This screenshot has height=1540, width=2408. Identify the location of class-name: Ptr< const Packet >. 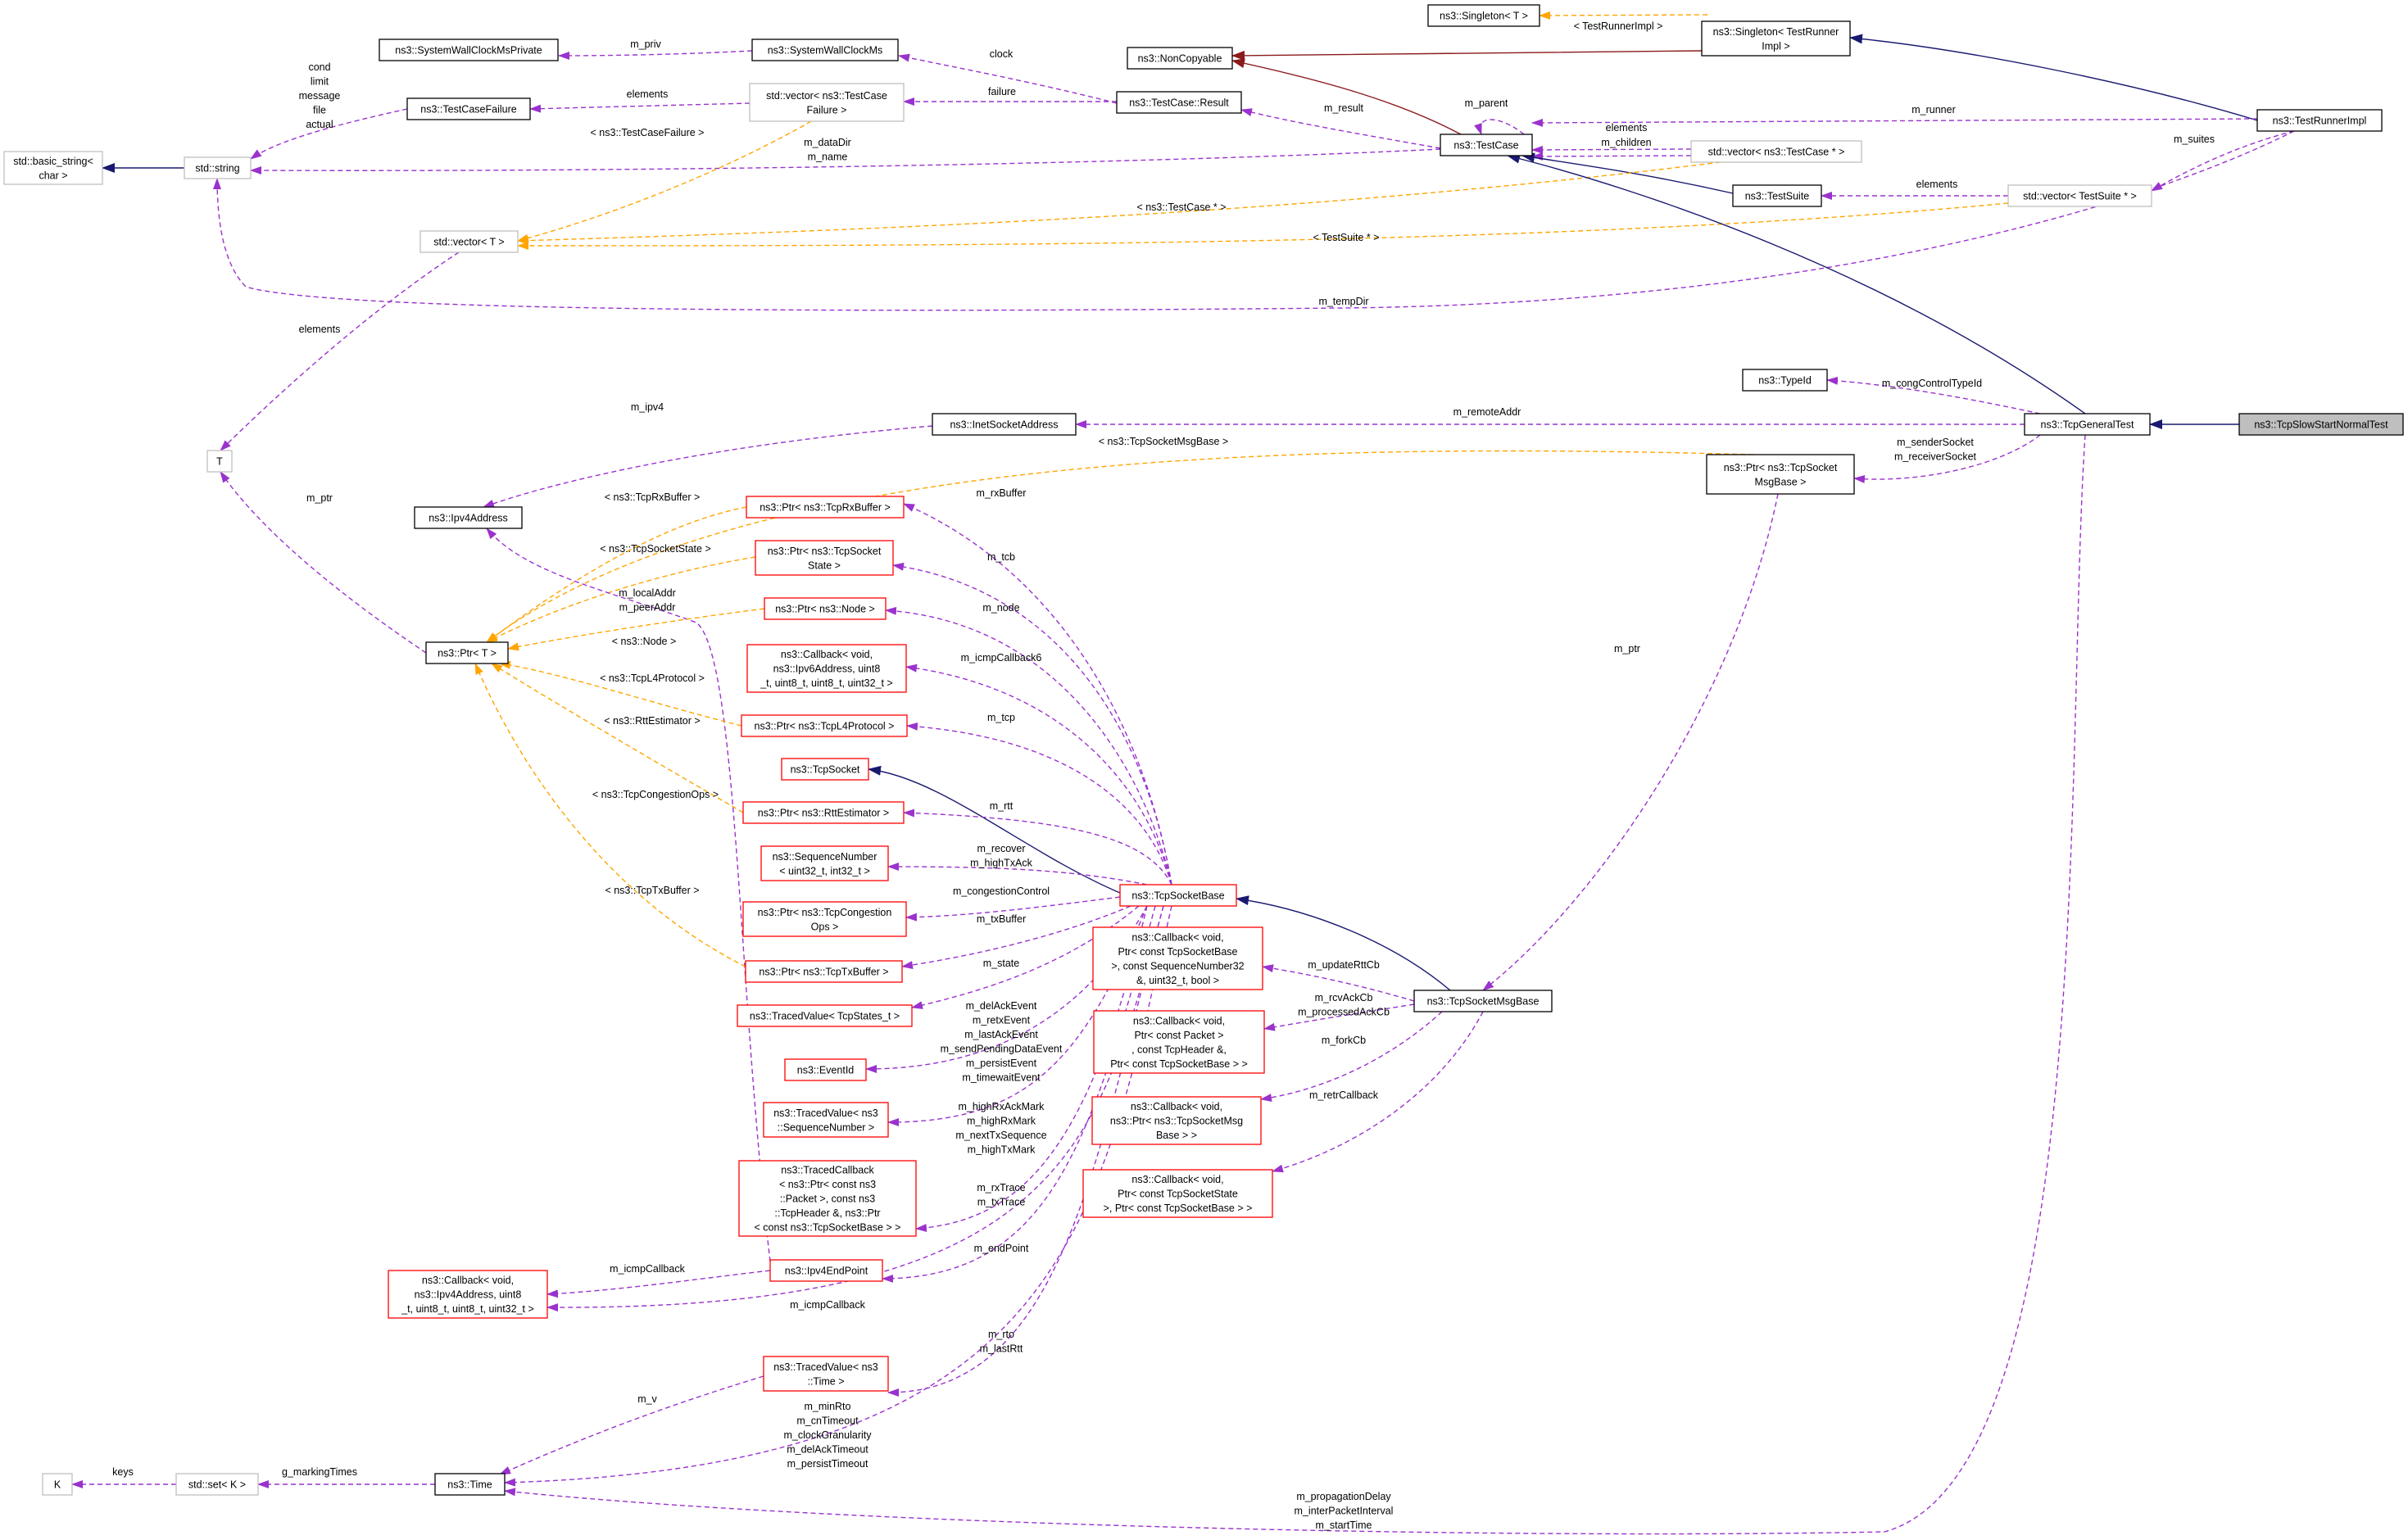
(1178, 1035).